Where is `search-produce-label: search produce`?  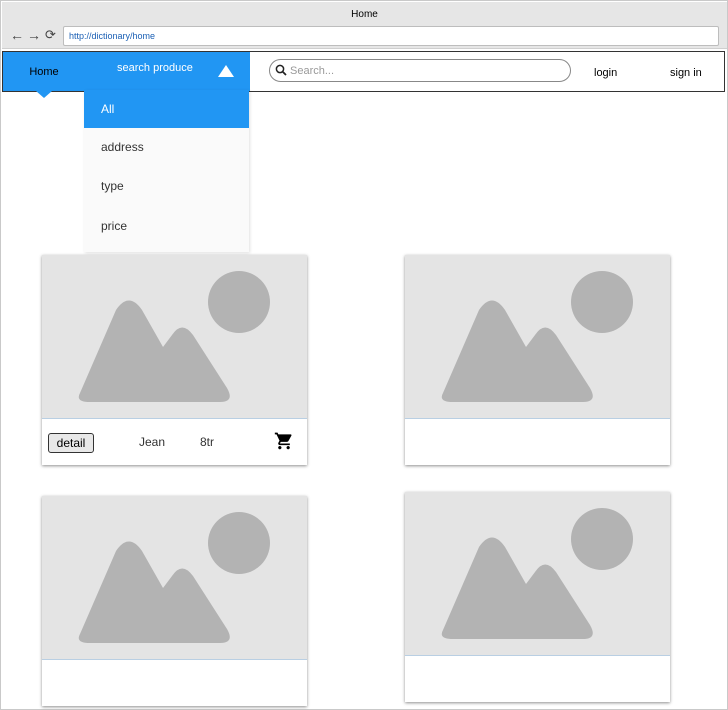
search-produce-label: search produce is located at coordinates (155, 68).